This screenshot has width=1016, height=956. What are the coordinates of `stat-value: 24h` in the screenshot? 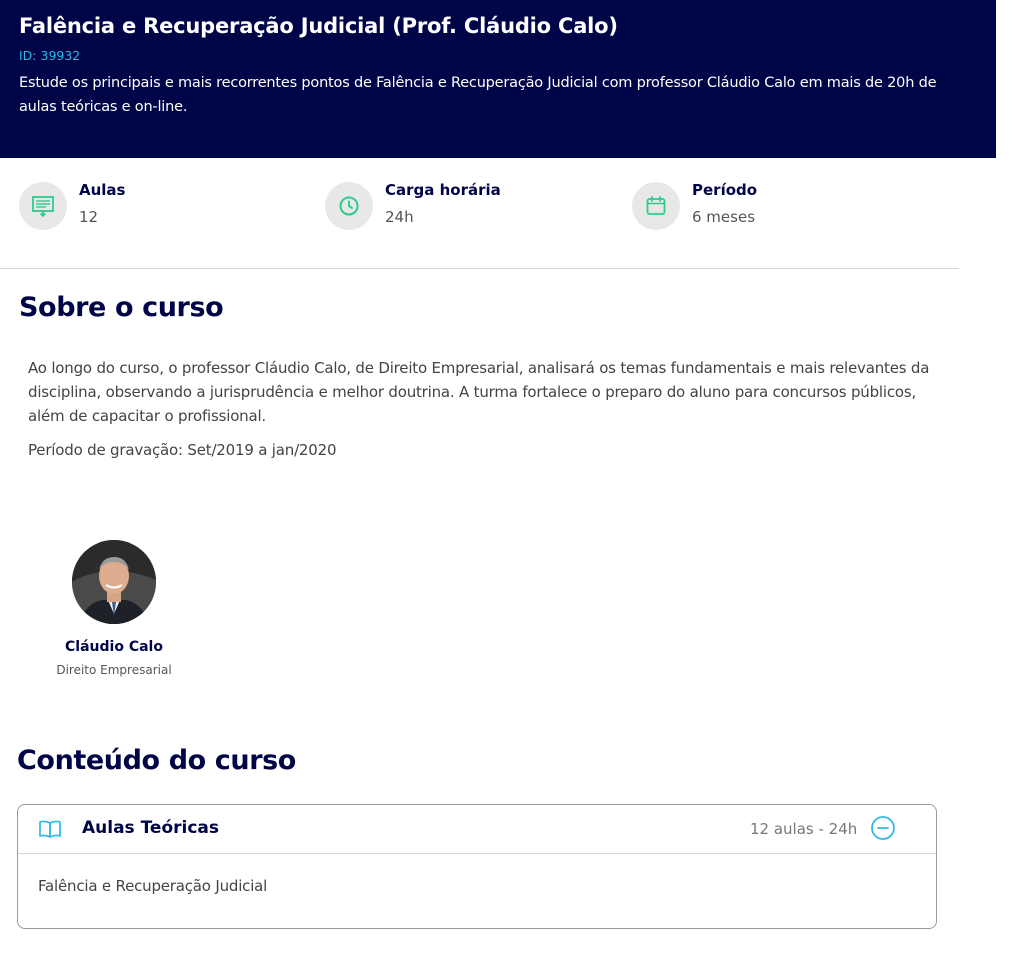 It's located at (399, 217).